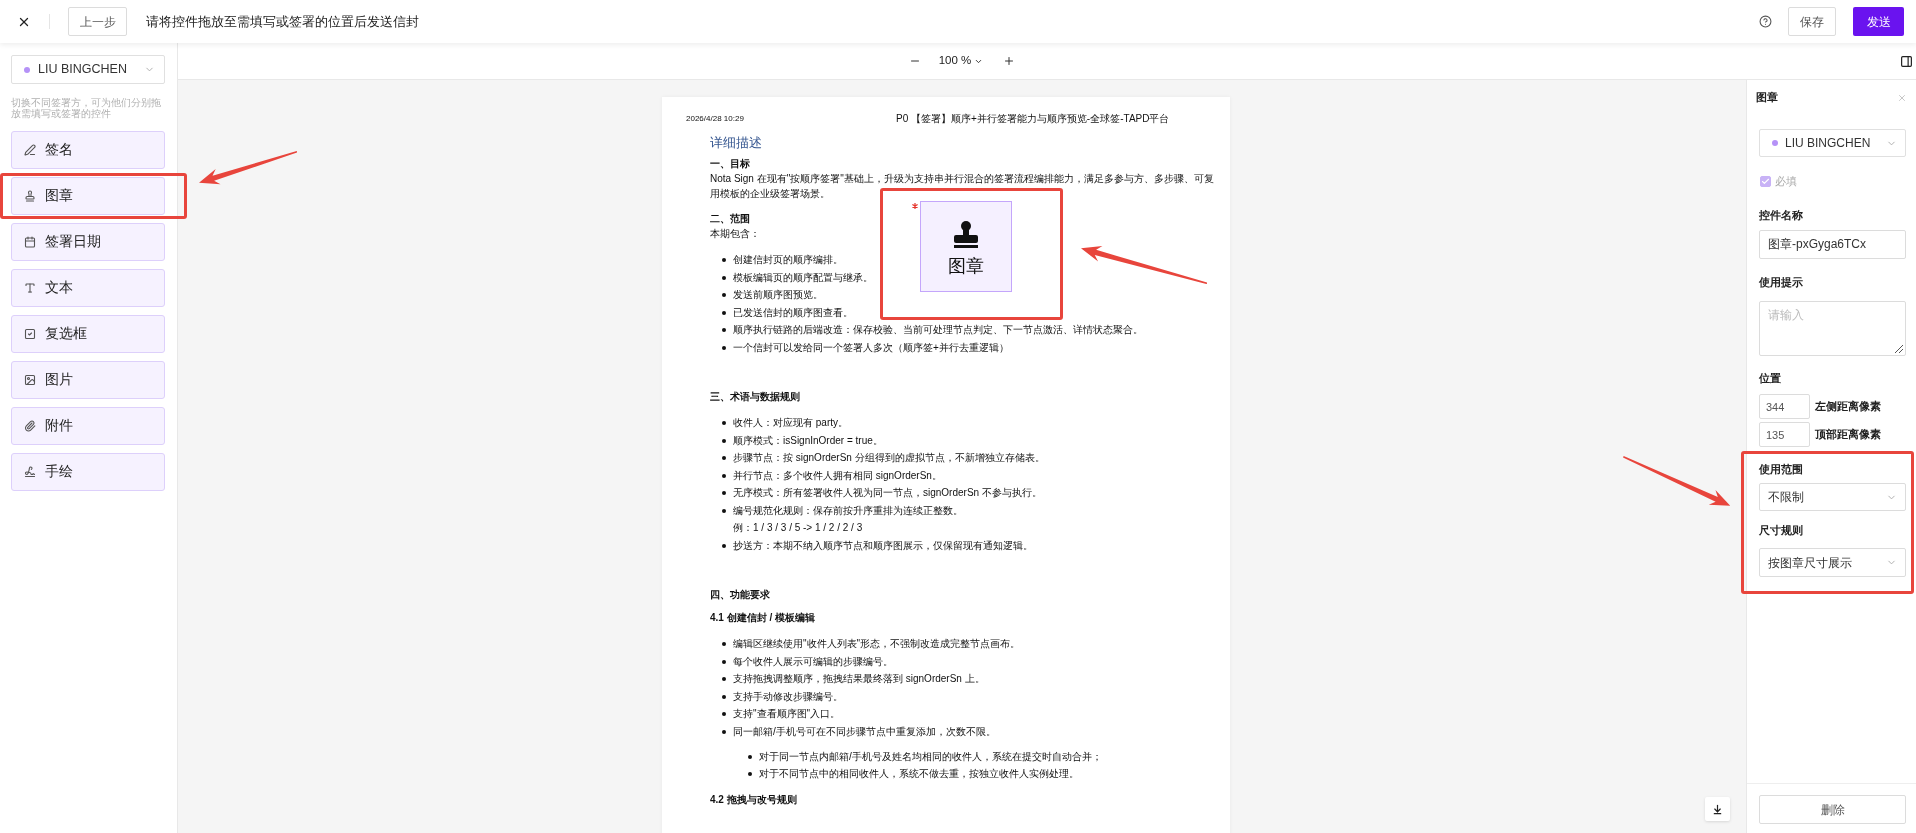  Describe the element at coordinates (88, 242) in the screenshot. I see `field-item: 签署日期` at that location.